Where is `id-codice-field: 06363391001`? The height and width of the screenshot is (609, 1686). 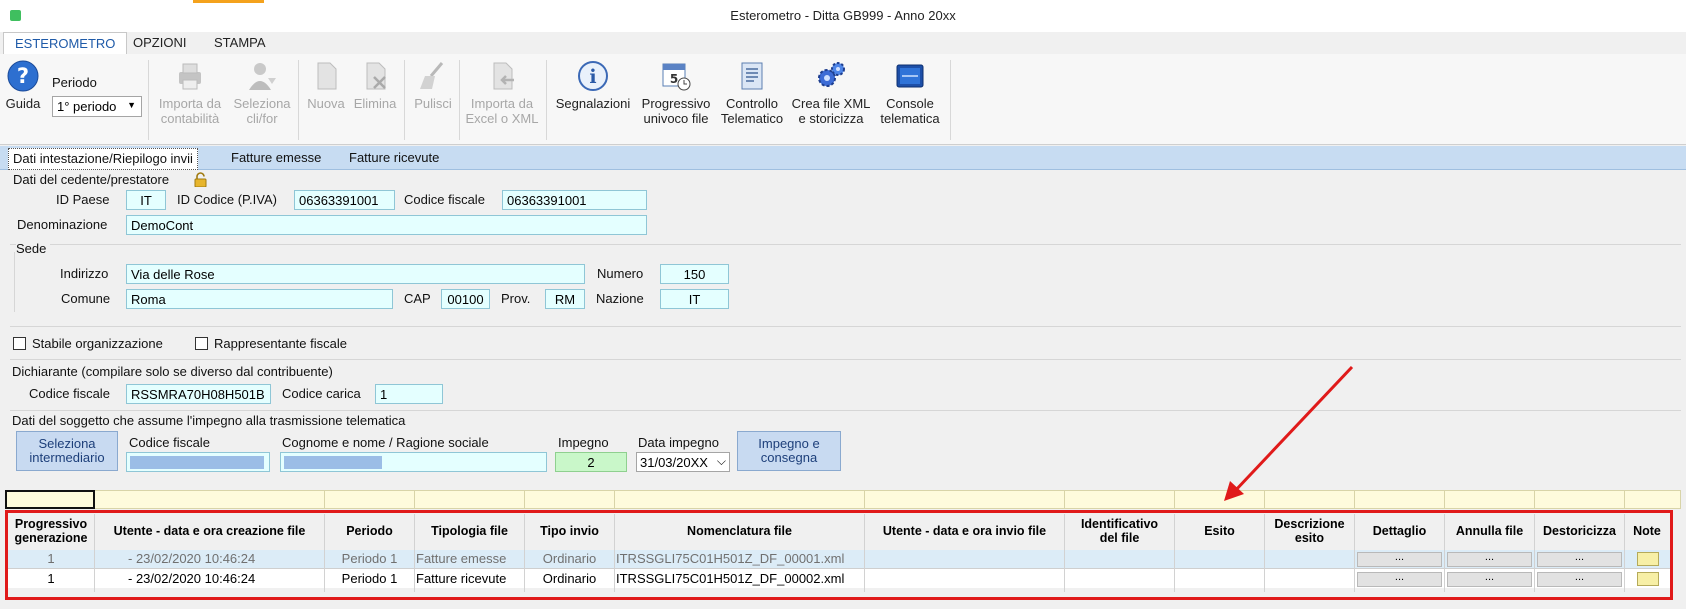
id-codice-field: 06363391001 is located at coordinates (344, 200).